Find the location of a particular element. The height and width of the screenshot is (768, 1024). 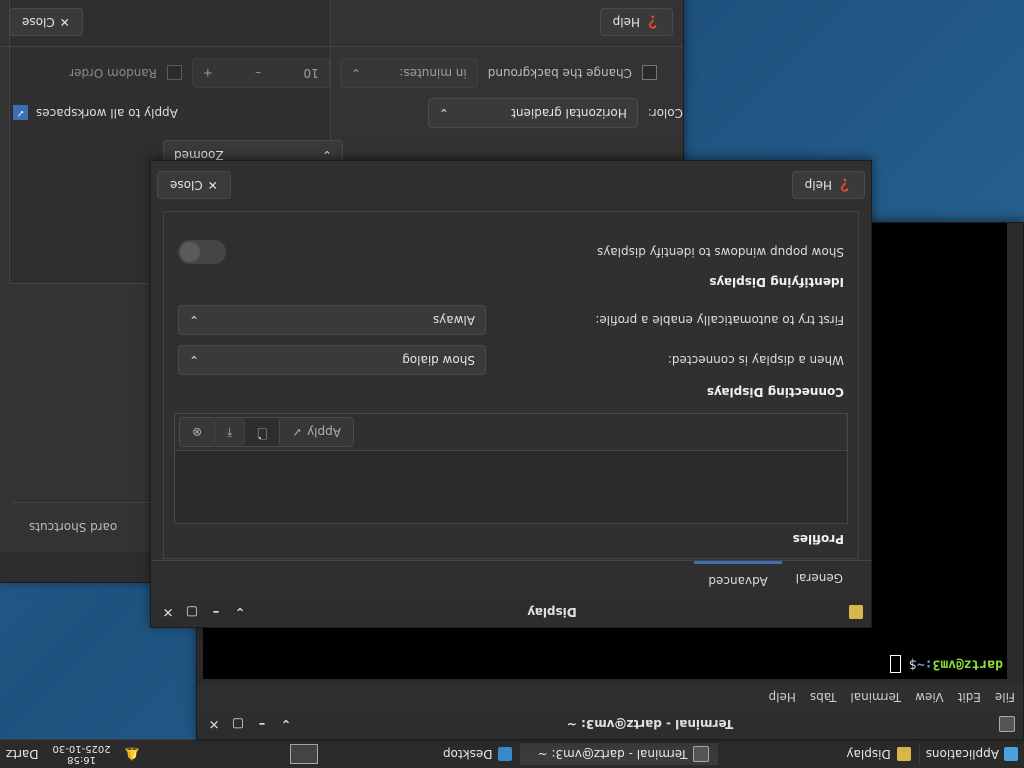

color-mode-combo: Horizontal gradient ⌄ is located at coordinates (532, 113).